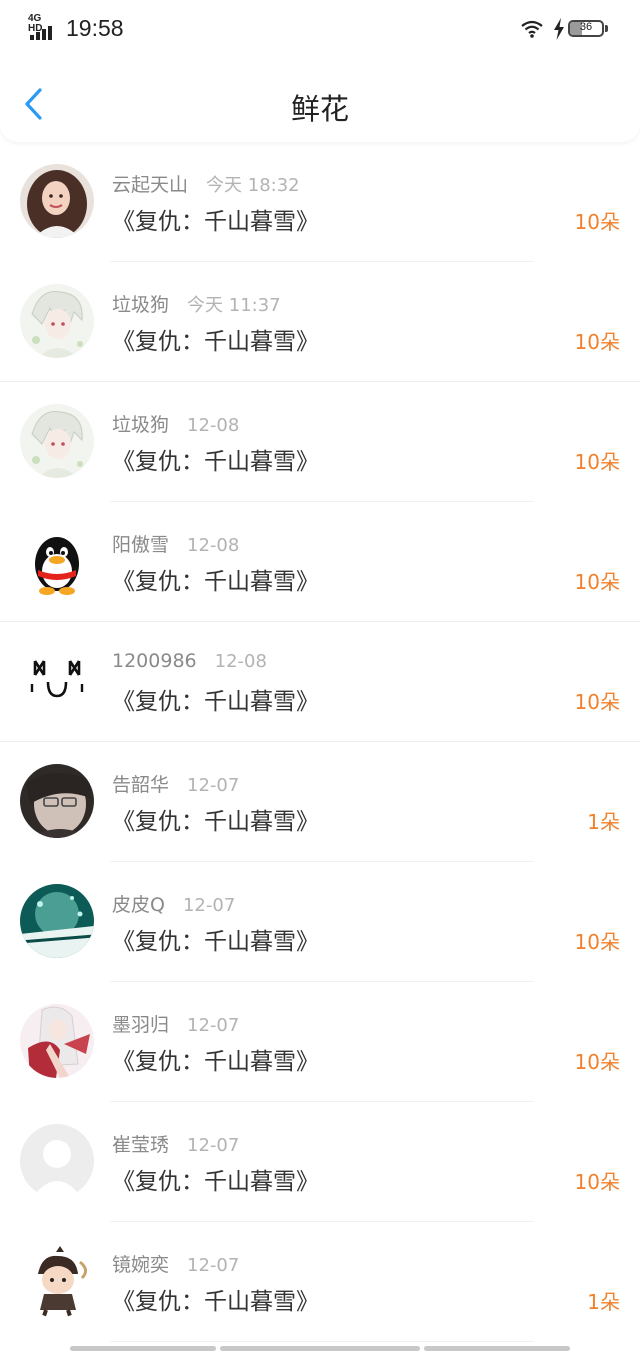 Image resolution: width=640 pixels, height=1351 pixels. I want to click on cartoon-avatar, so click(57, 1281).